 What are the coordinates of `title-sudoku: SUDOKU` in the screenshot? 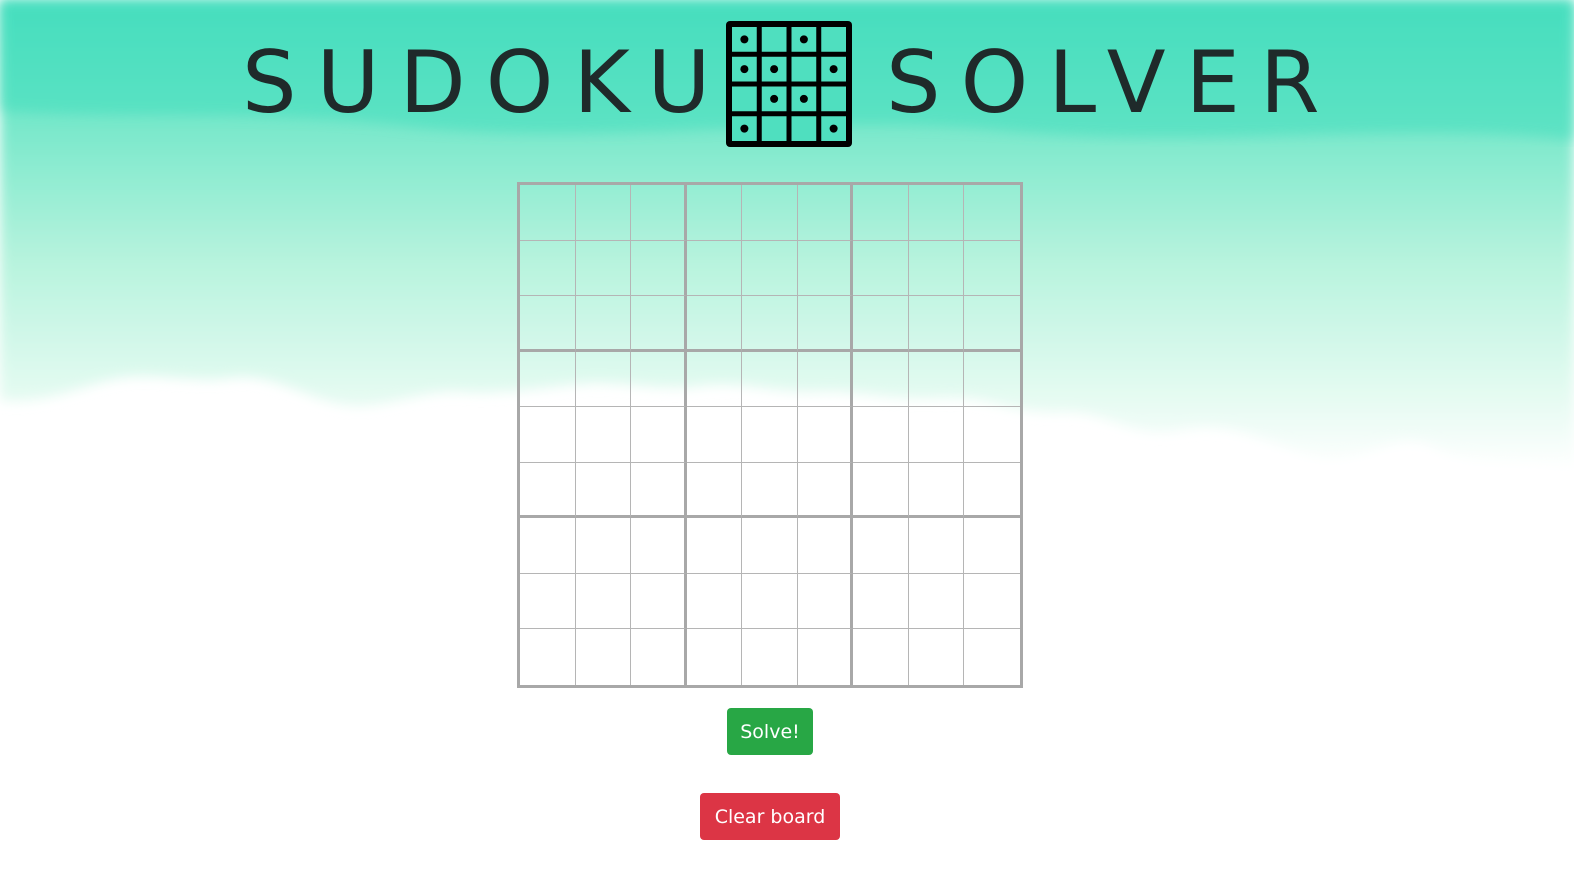 It's located at (486, 83).